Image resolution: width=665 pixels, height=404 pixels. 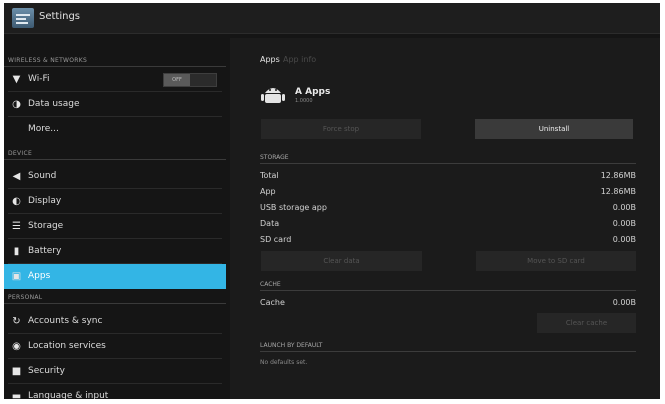 I want to click on cache-value: 0.00B, so click(x=624, y=302).